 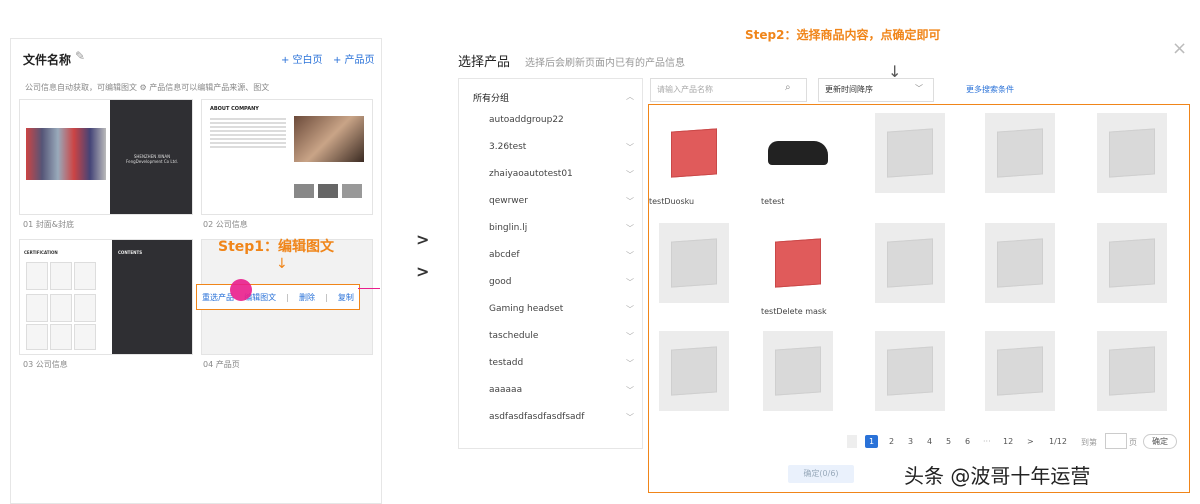 I want to click on search-placeholder: 请输入产品名称, so click(x=685, y=89).